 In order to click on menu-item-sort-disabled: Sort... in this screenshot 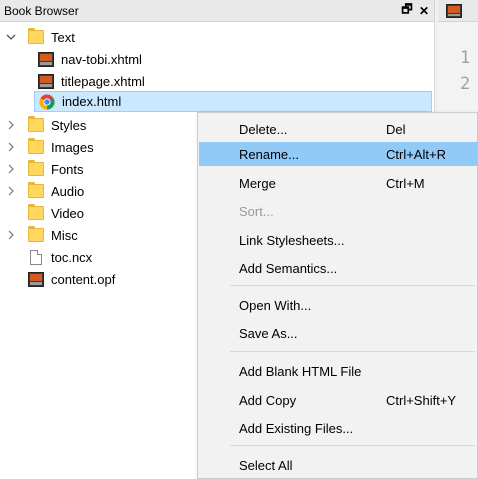, I will do `click(338, 211)`.